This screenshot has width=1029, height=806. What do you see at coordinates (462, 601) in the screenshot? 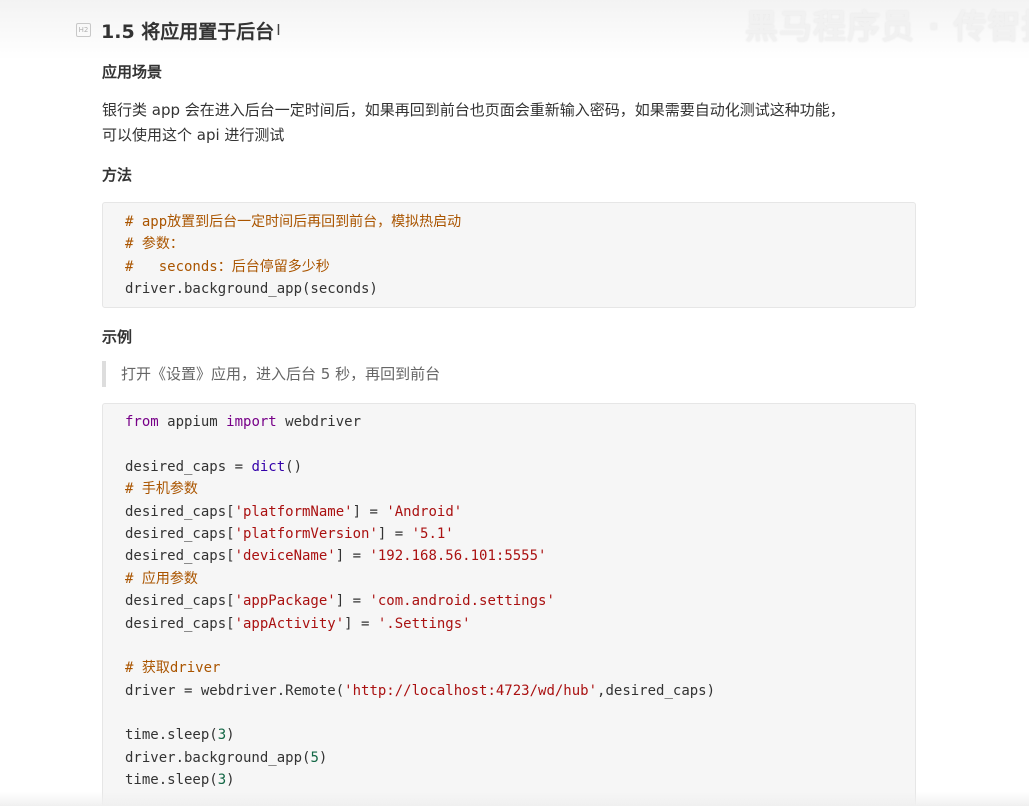
I see `code-token-string: 'com.android.settings'` at bounding box center [462, 601].